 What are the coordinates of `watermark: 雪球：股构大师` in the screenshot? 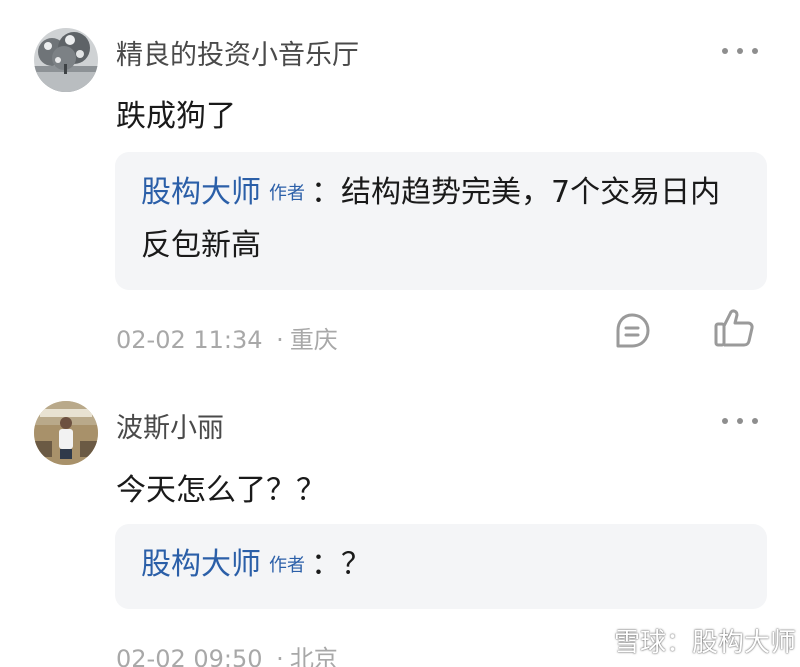 It's located at (689, 640).